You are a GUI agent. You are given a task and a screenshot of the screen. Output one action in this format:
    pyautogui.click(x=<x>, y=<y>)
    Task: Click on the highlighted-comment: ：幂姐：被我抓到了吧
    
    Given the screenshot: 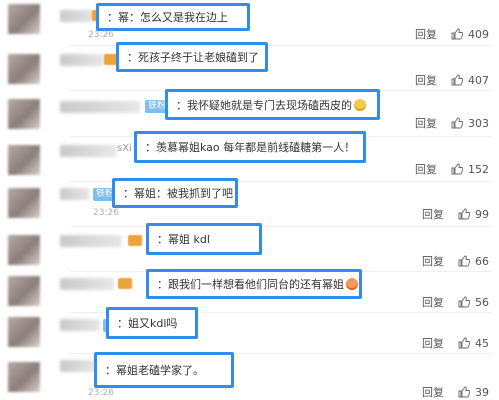 What is the action you would take?
    pyautogui.click(x=175, y=193)
    